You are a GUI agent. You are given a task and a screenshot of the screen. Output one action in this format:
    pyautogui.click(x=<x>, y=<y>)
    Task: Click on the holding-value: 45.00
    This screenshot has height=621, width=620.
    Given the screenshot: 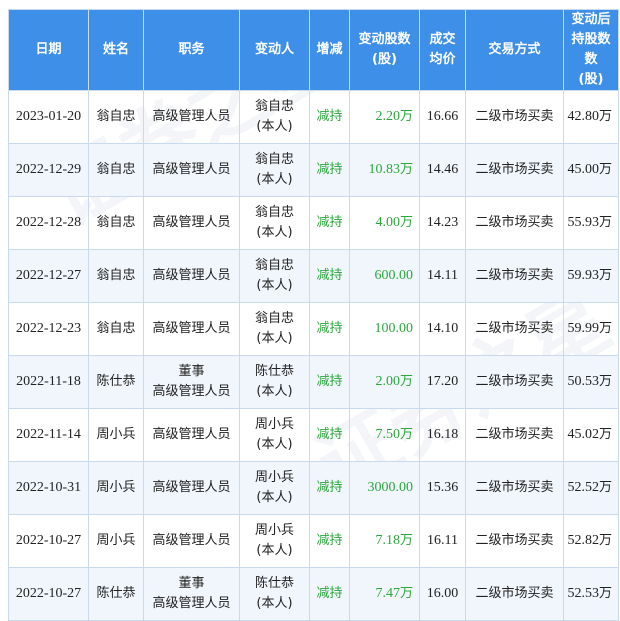 What is the action you would take?
    pyautogui.click(x=583, y=169)
    